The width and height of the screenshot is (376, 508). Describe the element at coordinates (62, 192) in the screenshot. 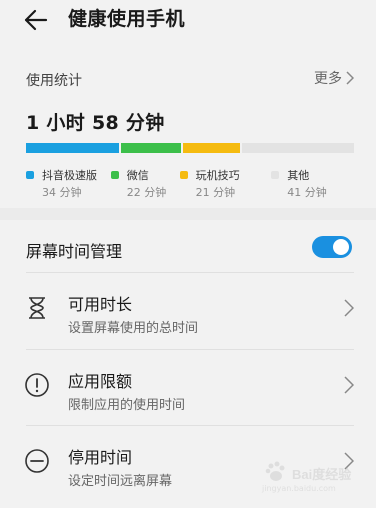

I see `legend-app-time: 34 分钟` at that location.